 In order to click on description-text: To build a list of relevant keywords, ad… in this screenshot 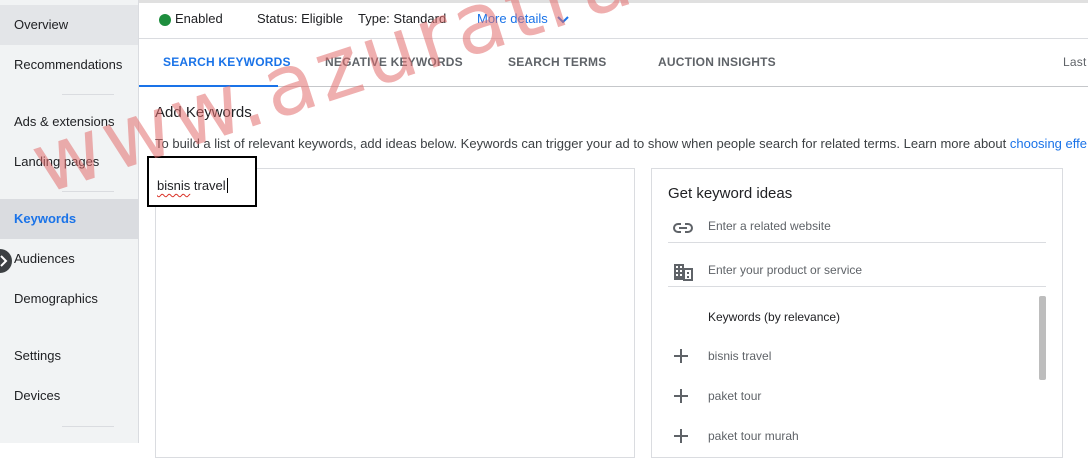, I will do `click(582, 143)`.